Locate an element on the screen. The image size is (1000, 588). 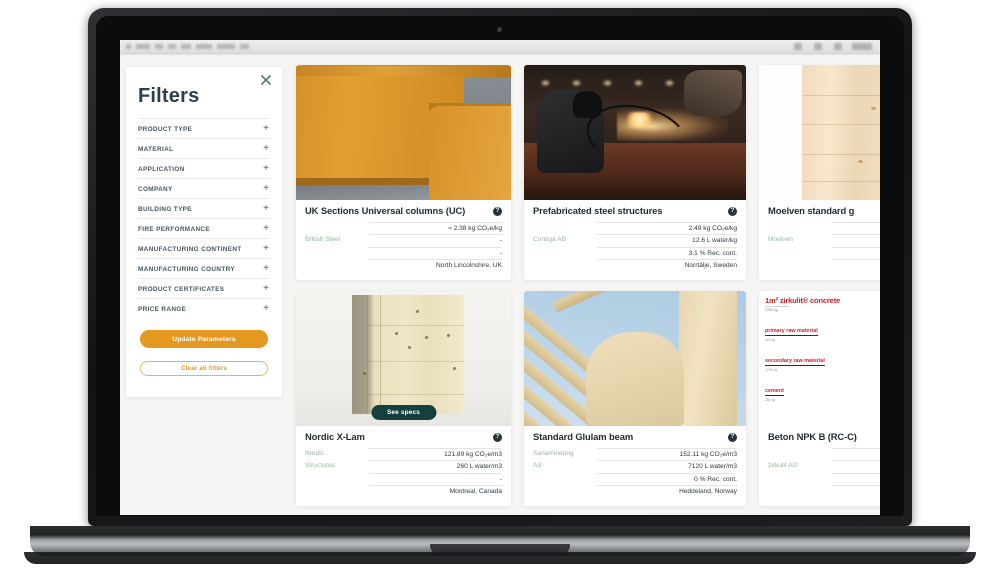
sidebar-item-application: APPLICATION + is located at coordinates (204, 168).